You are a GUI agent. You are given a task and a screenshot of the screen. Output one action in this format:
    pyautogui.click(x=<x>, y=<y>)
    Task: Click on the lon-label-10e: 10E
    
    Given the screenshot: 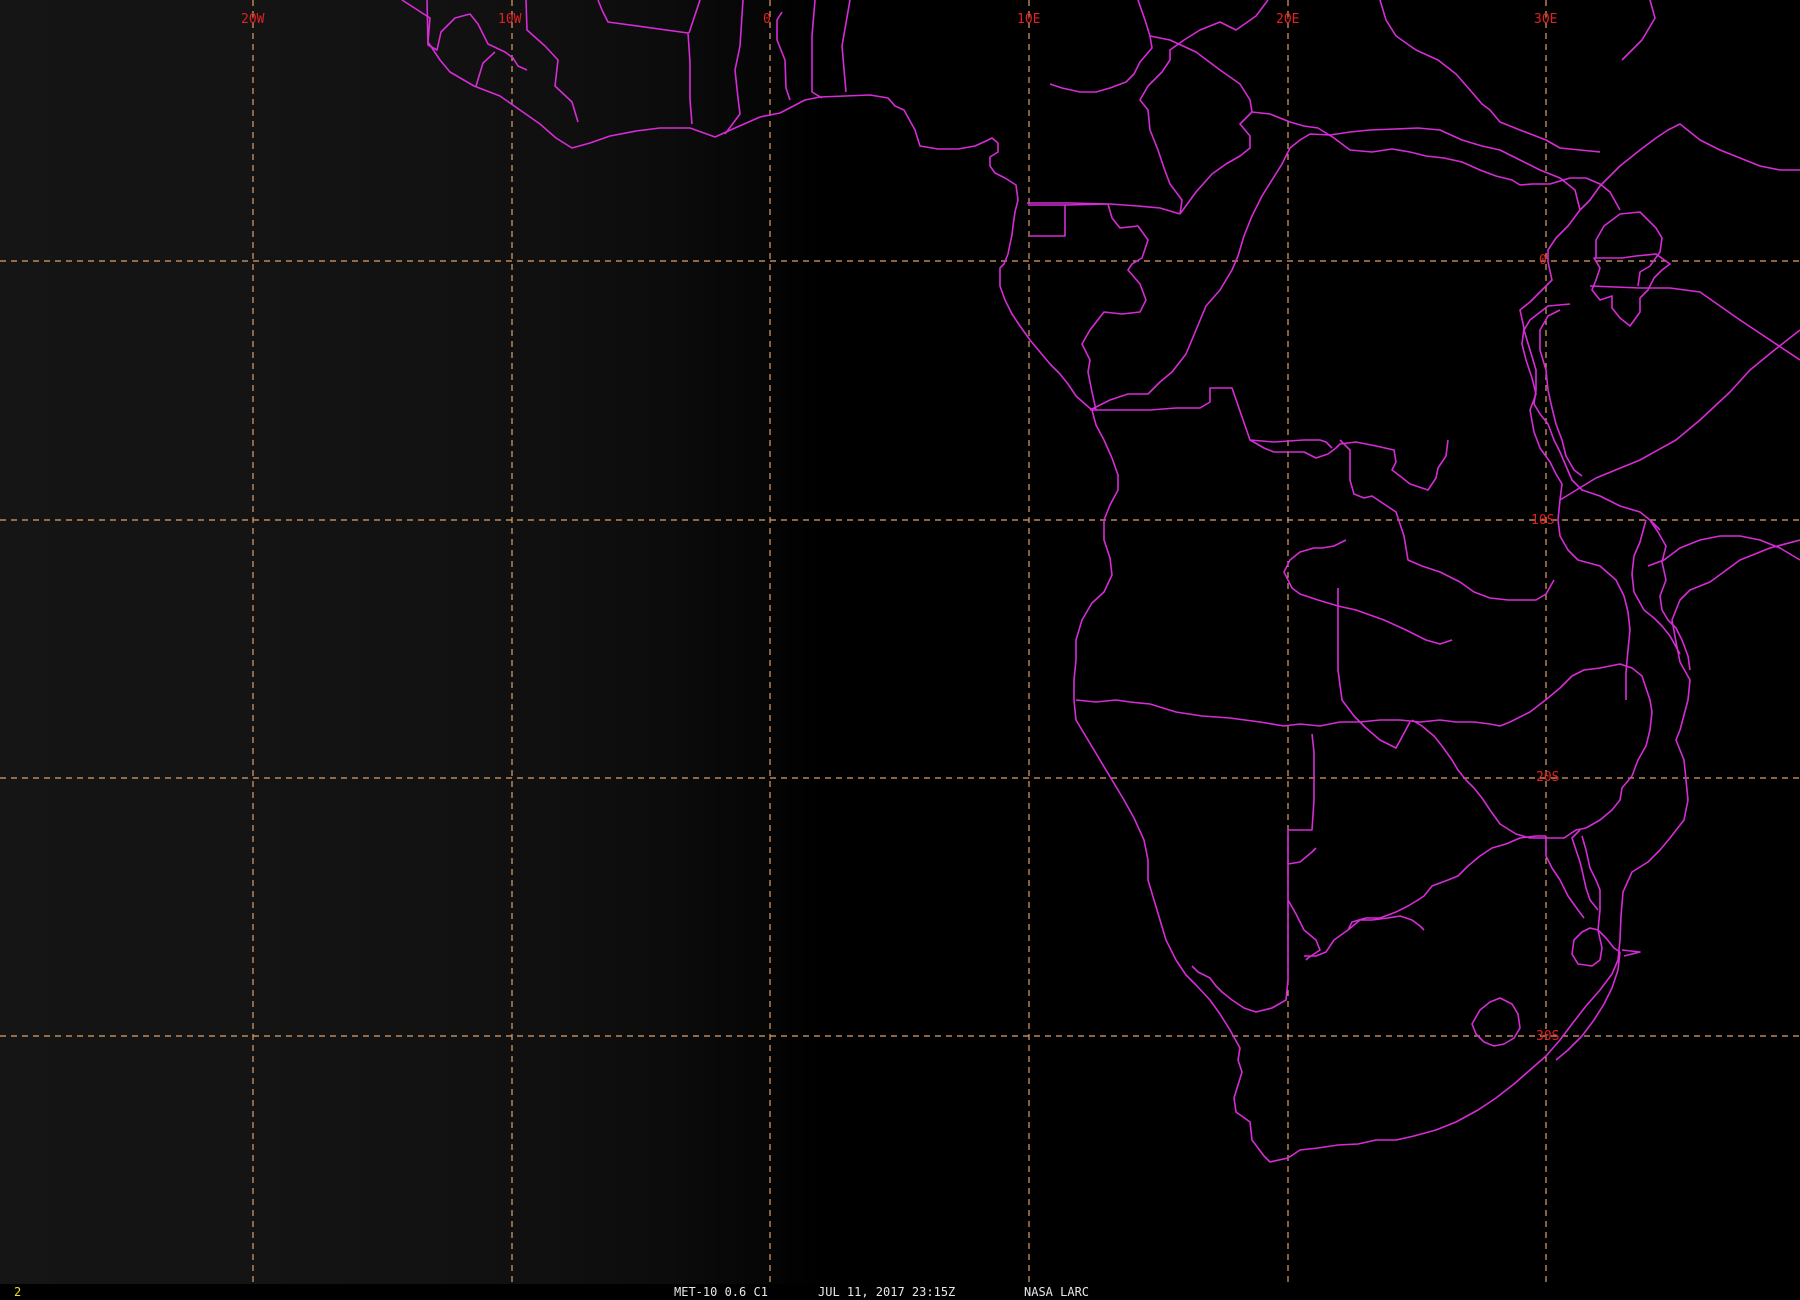 What is the action you would take?
    pyautogui.click(x=1028, y=19)
    